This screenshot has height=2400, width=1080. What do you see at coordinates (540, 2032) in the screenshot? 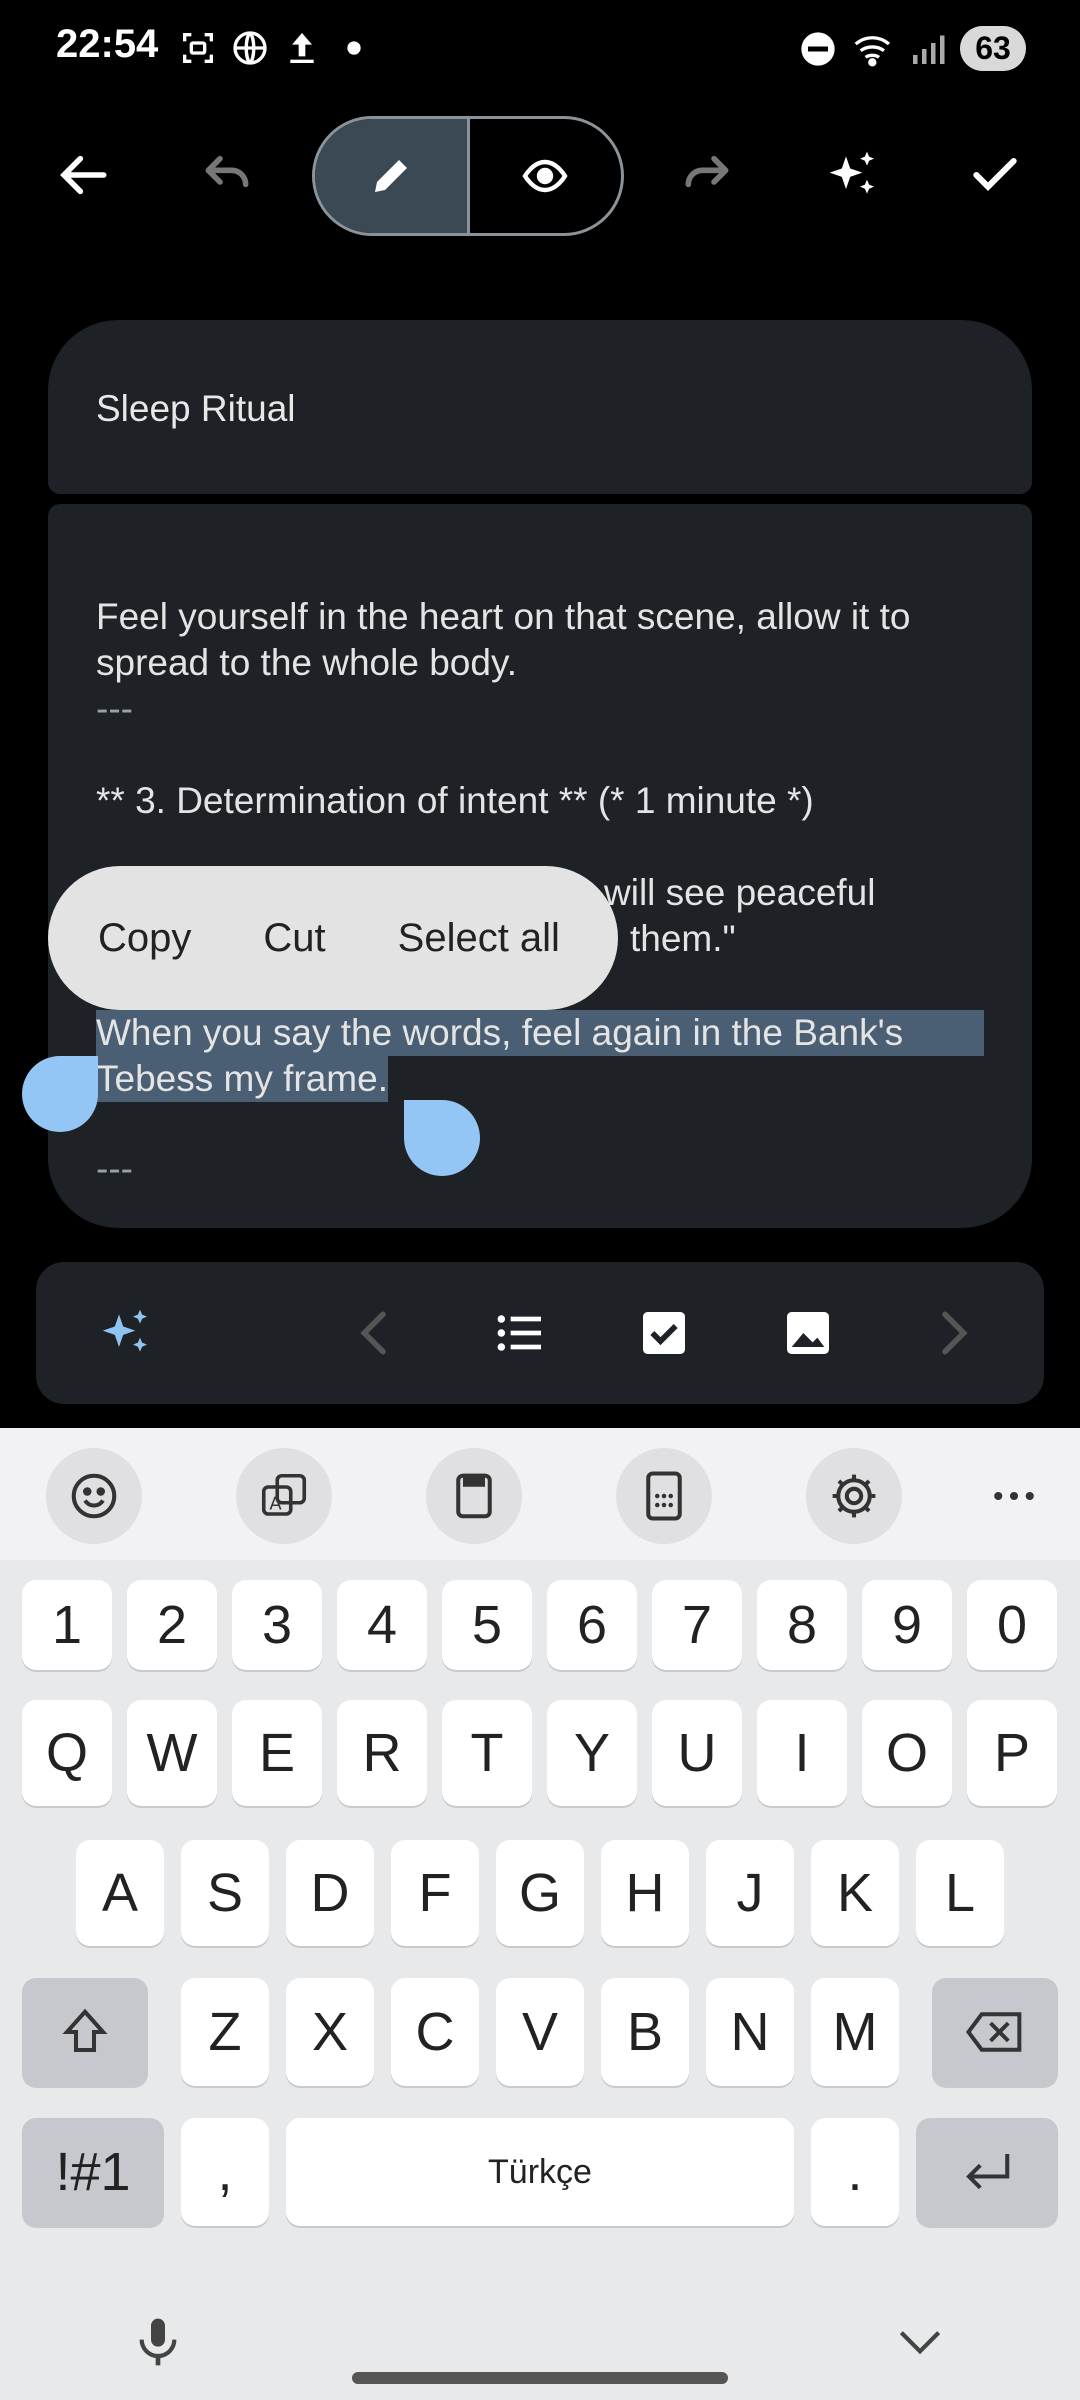
I see `key-v: V` at bounding box center [540, 2032].